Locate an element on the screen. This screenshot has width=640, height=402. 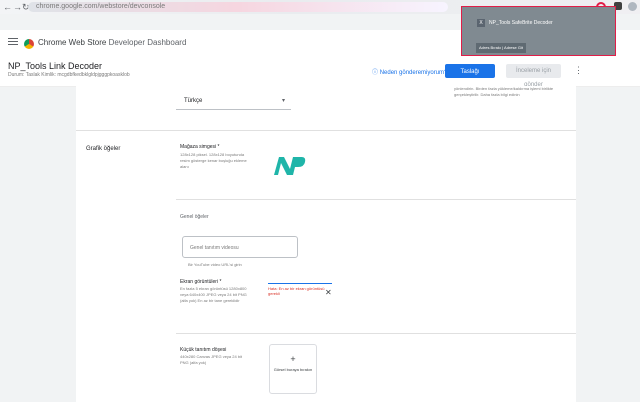
extension-x-icon: X is located at coordinates (481, 23).